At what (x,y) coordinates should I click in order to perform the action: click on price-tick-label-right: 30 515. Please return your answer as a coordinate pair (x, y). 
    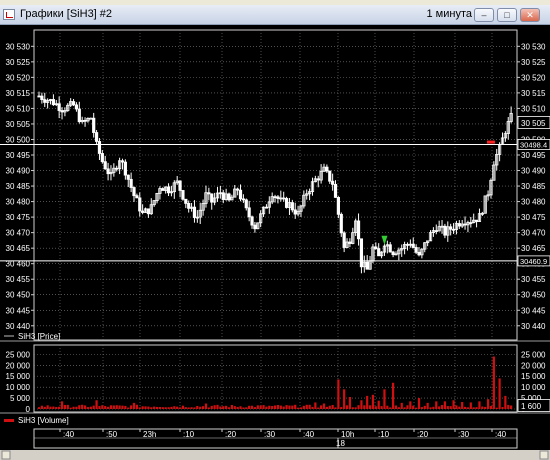
    Looking at the image, I should click on (533, 93).